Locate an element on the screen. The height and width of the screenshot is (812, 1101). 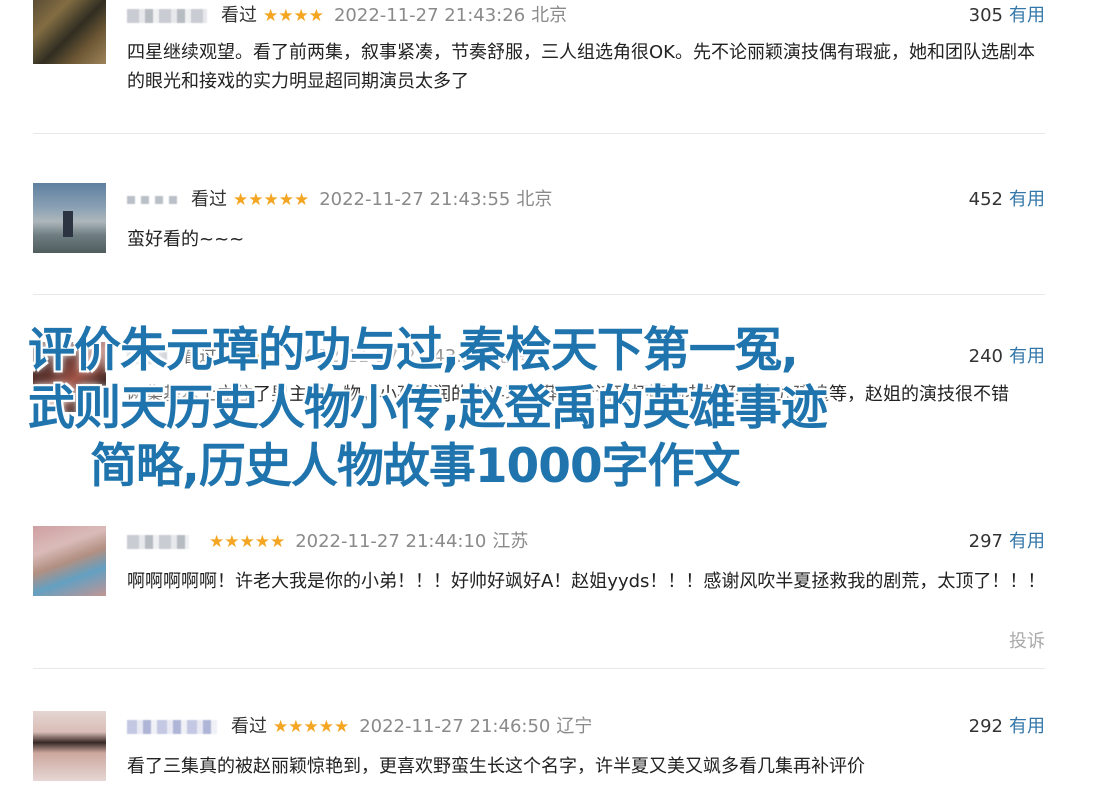
comment-time: 2022-11-27 21:43:55 is located at coordinates (415, 199).